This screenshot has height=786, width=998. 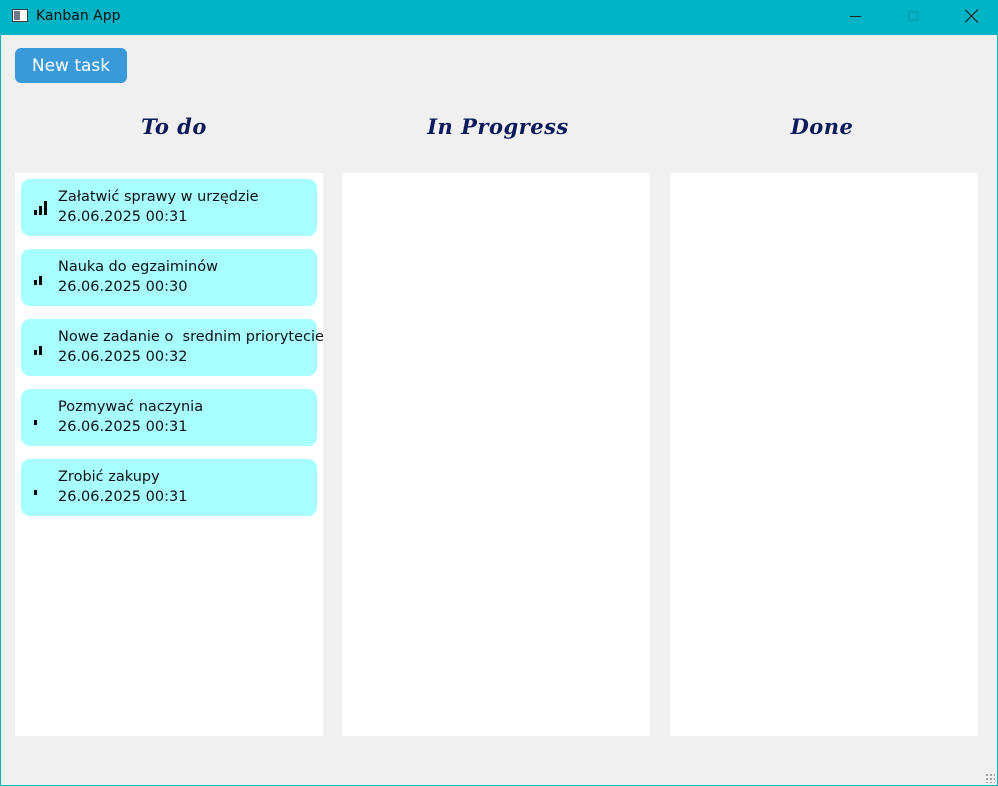 What do you see at coordinates (990, 778) in the screenshot?
I see `resize-grip-icon` at bounding box center [990, 778].